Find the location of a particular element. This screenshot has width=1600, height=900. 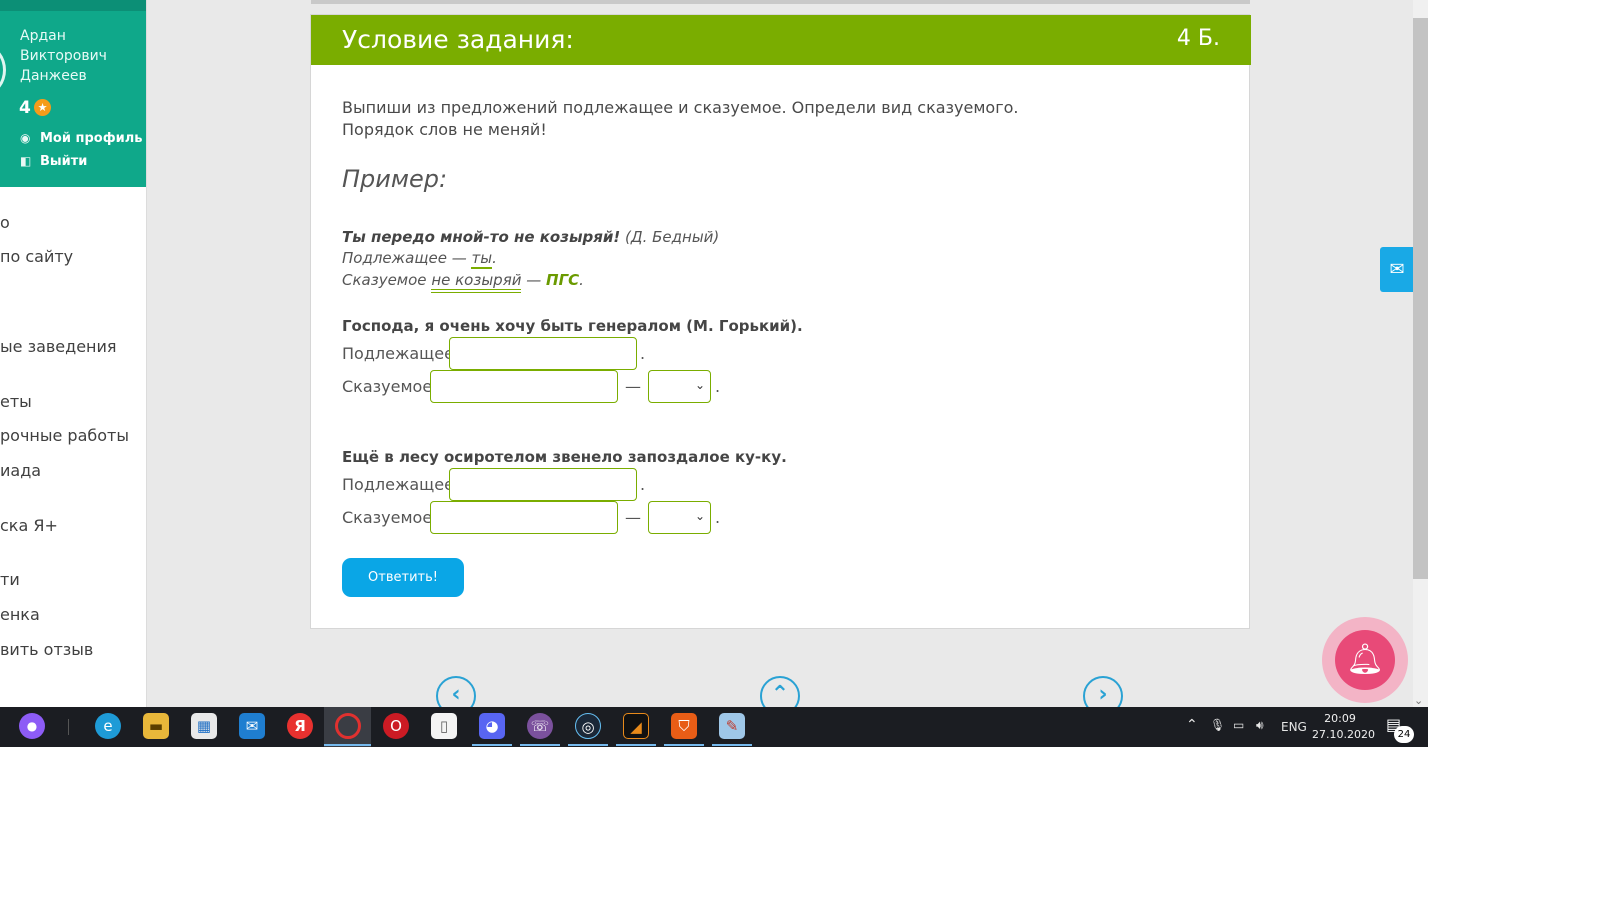

example-sentence: Ты передо мной-то не козыряй! is located at coordinates (481, 237).